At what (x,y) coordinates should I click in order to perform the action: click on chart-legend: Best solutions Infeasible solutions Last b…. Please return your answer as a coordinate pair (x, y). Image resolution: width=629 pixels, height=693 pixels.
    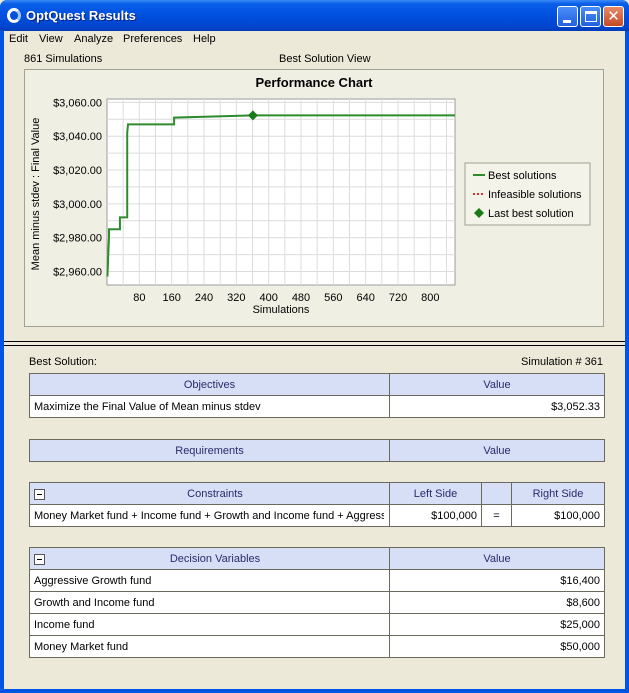
    Looking at the image, I should click on (527, 194).